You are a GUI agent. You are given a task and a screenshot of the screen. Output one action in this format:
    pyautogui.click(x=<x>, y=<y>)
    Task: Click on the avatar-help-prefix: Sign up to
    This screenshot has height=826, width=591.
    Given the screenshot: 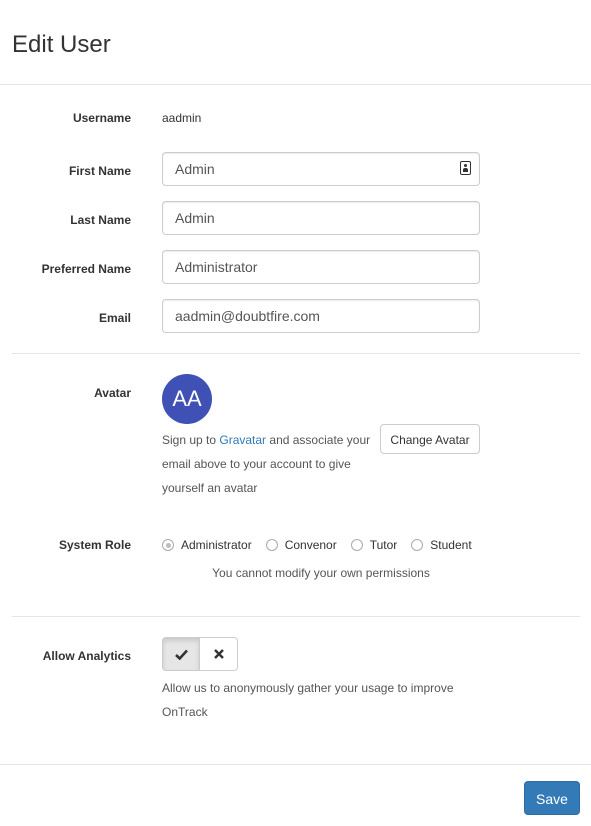 What is the action you would take?
    pyautogui.click(x=191, y=440)
    